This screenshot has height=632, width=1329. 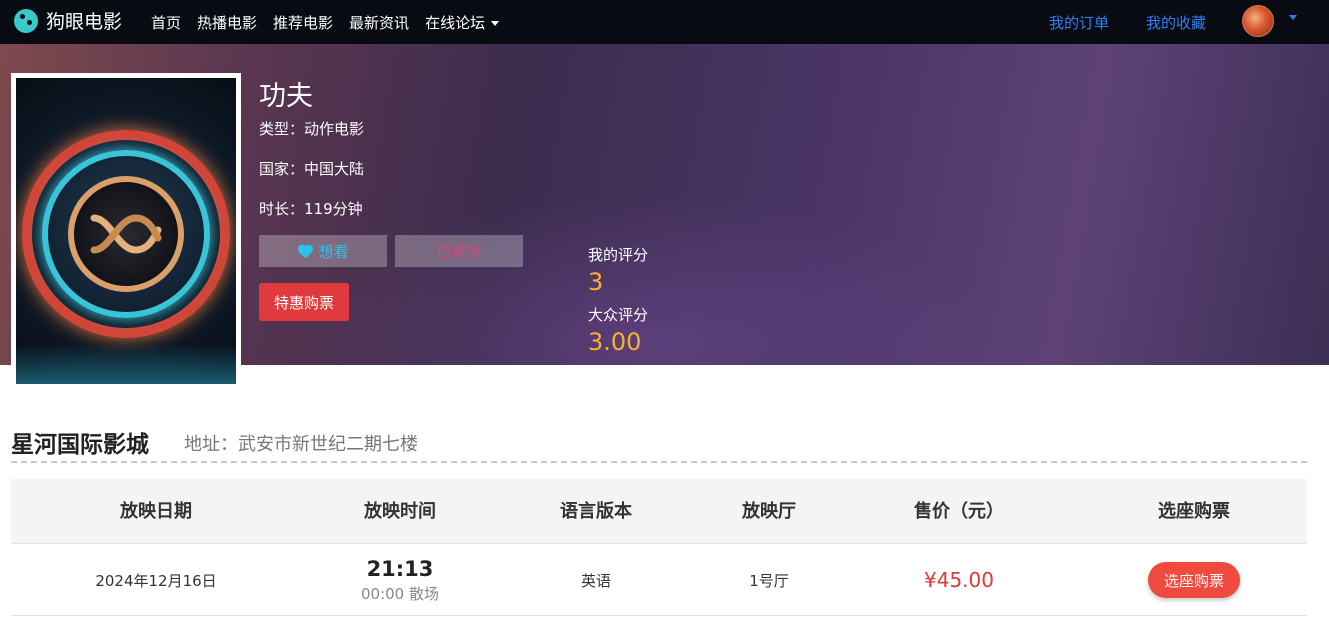 What do you see at coordinates (227, 22) in the screenshot?
I see `nav-link-hot: 热播电影` at bounding box center [227, 22].